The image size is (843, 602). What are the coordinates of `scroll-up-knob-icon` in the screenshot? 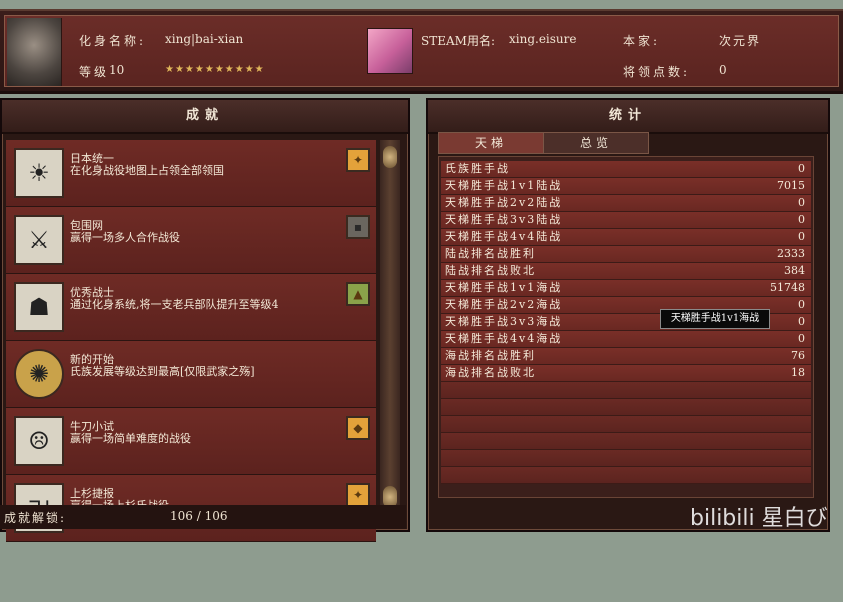 It's located at (390, 157).